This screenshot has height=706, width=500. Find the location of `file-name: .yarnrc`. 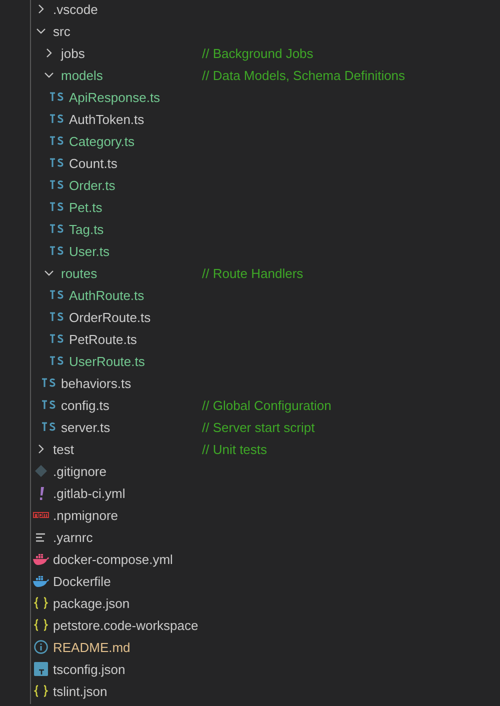

file-name: .yarnrc is located at coordinates (73, 537).